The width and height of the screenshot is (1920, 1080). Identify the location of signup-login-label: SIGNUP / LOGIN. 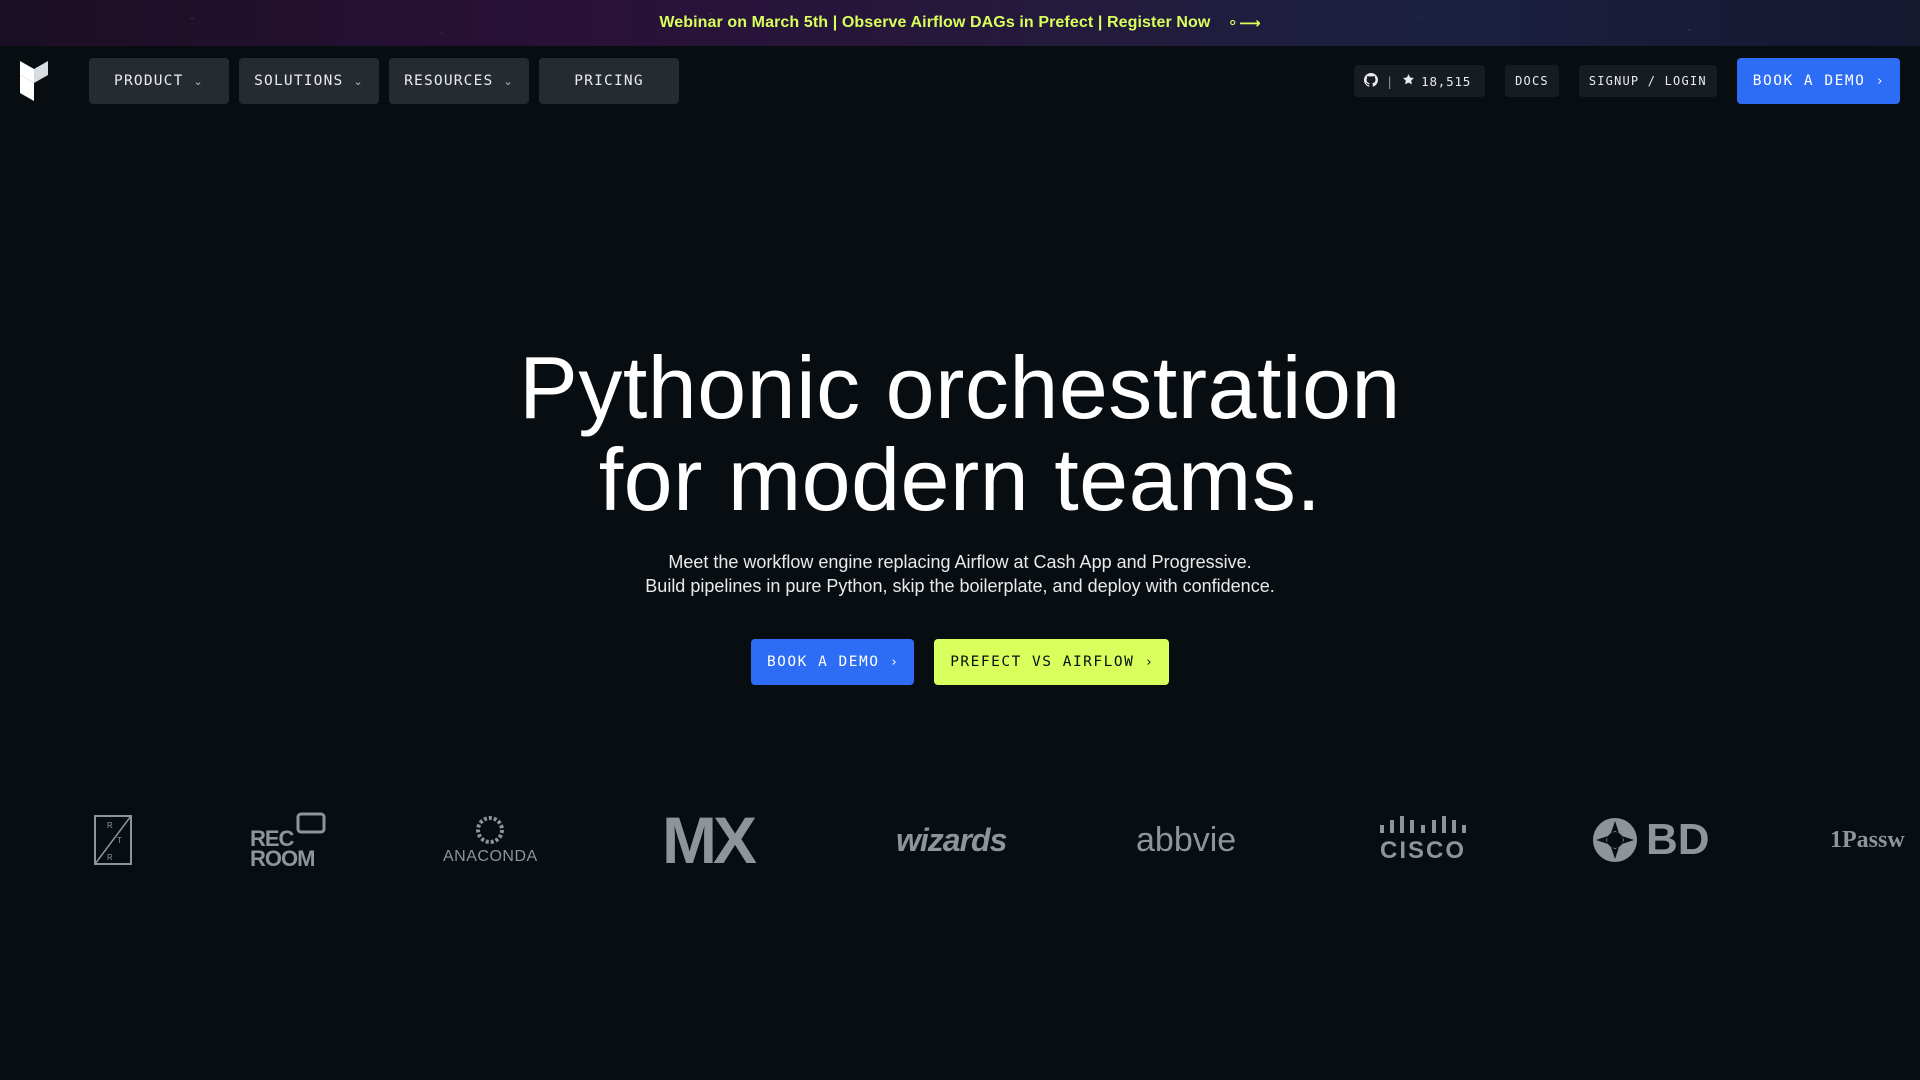
(1647, 81).